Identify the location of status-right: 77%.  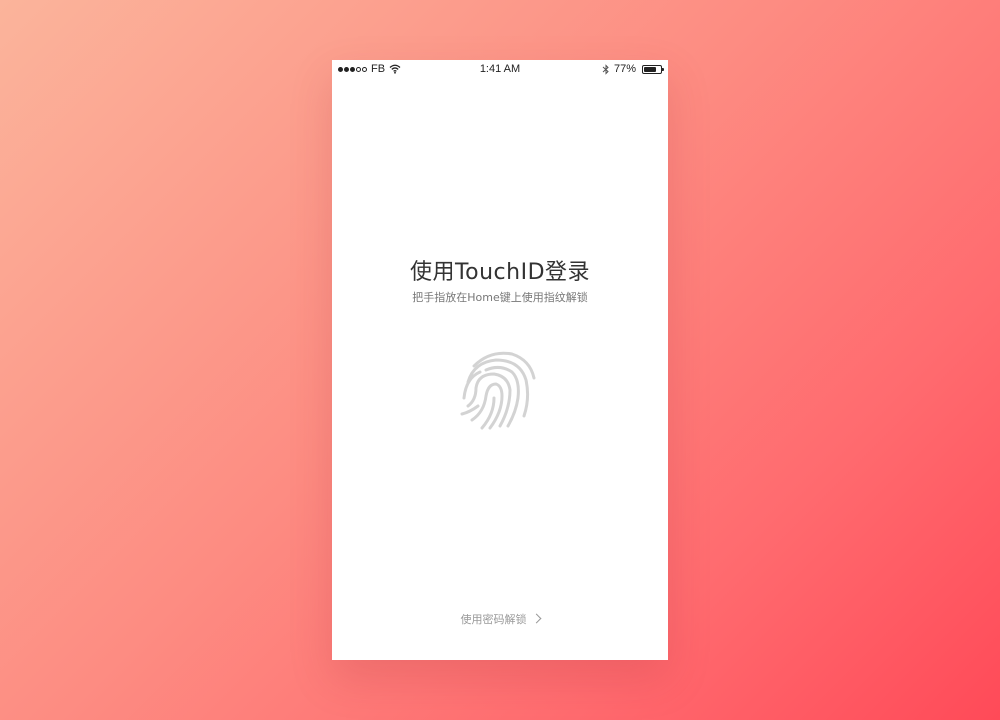
(633, 69).